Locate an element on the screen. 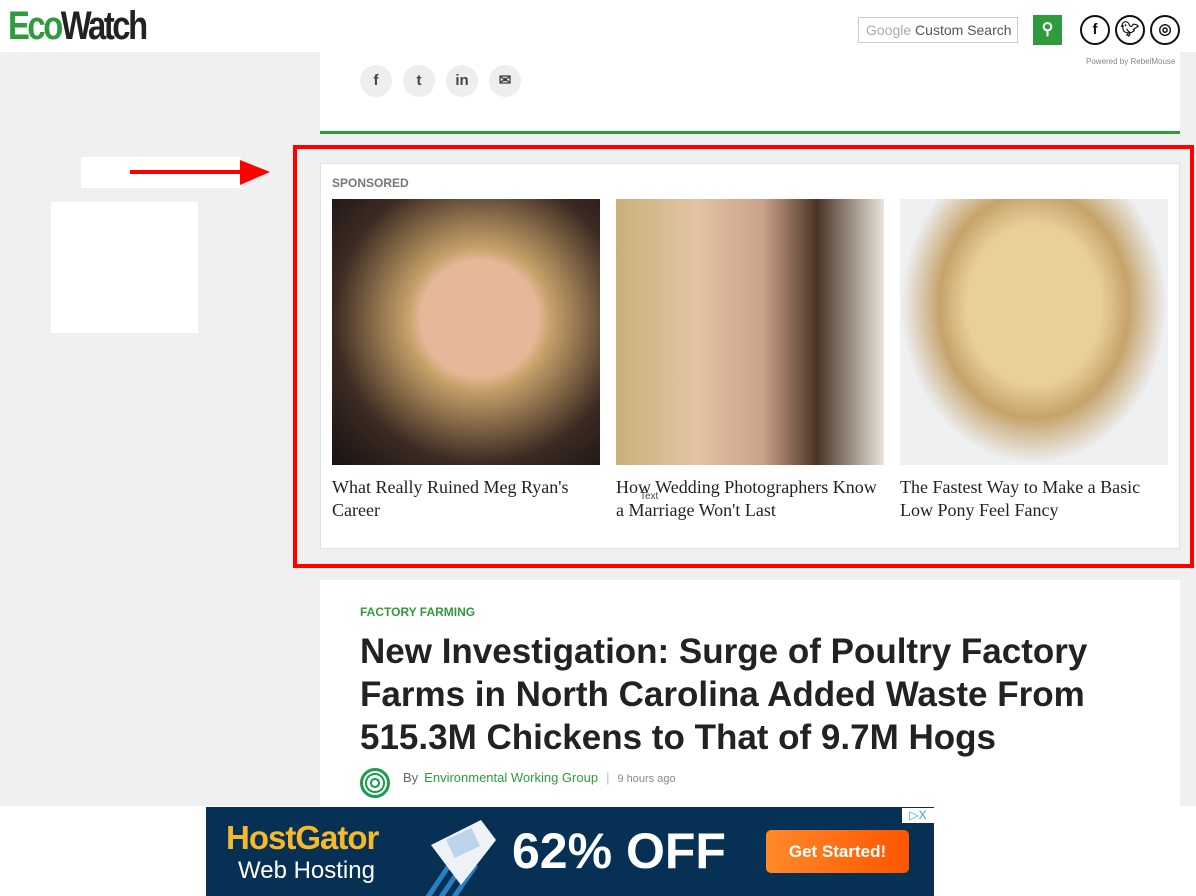 This screenshot has height=896, width=1196. timestamp: 9 hours ago is located at coordinates (646, 779).